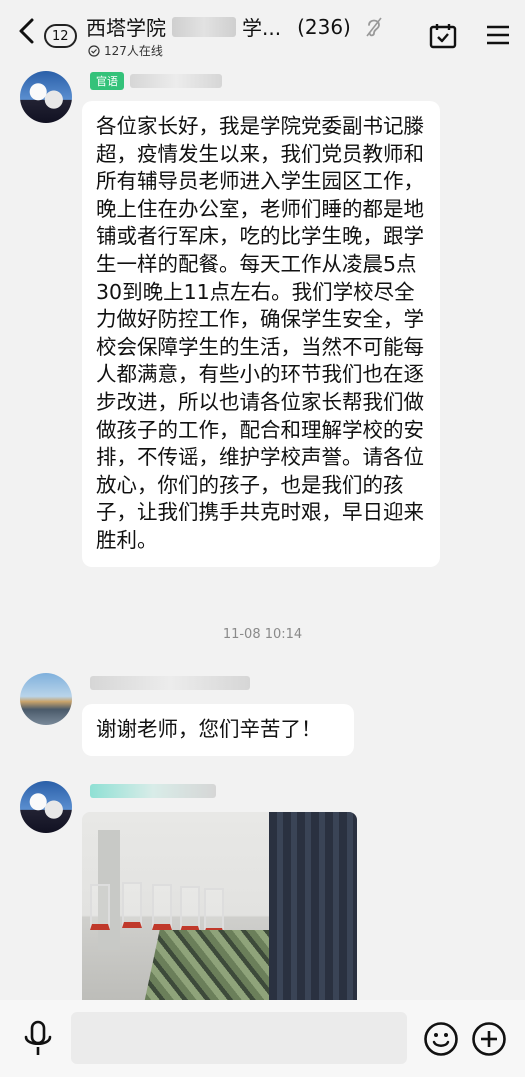 This screenshot has width=525, height=1077. What do you see at coordinates (374, 27) in the screenshot?
I see `mute-ear-icon` at bounding box center [374, 27].